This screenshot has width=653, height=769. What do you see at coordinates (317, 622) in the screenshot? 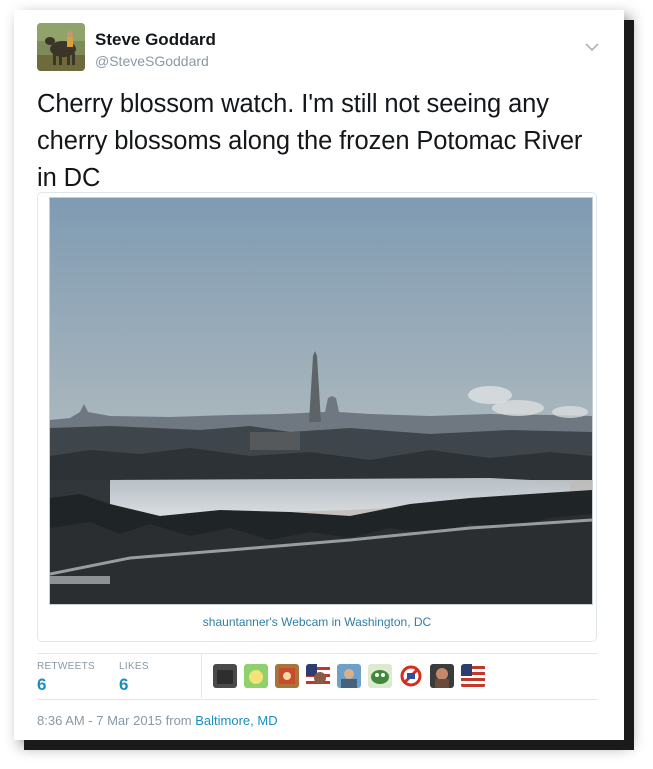
I see `media-caption: shauntanner's Webcam in Washington, DC` at bounding box center [317, 622].